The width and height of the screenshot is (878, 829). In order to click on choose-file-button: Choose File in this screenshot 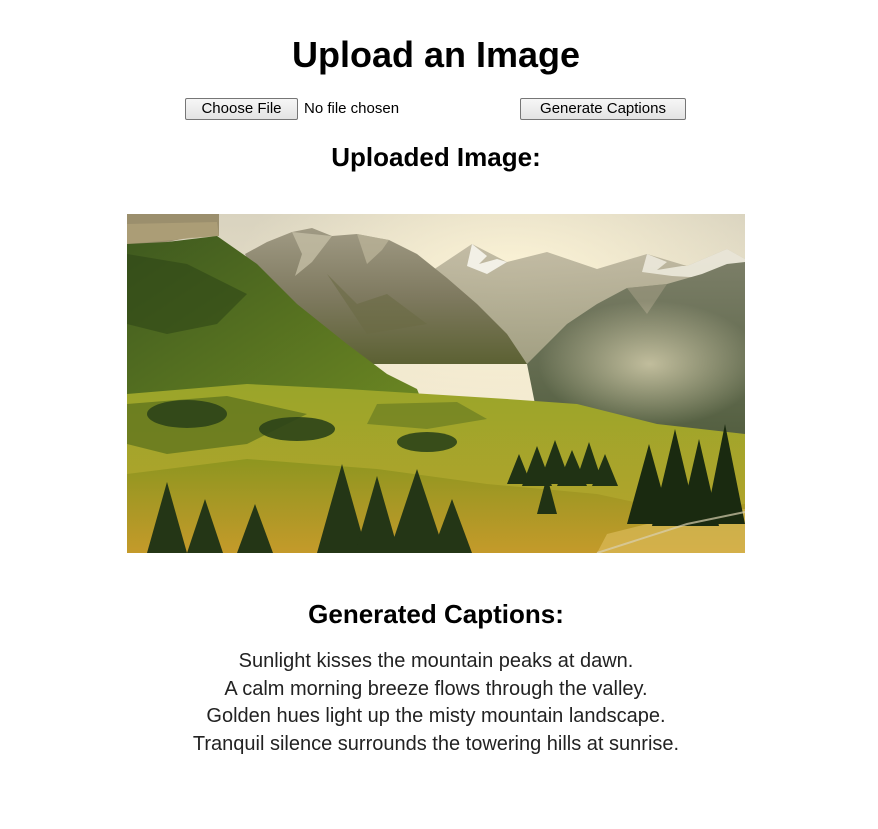, I will do `click(241, 109)`.